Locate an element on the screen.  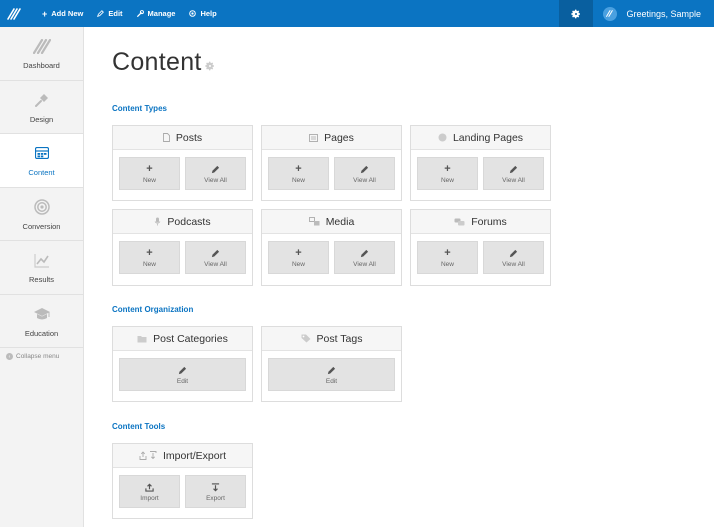
post-tags-card: Post Tags Edit is located at coordinates (331, 364).